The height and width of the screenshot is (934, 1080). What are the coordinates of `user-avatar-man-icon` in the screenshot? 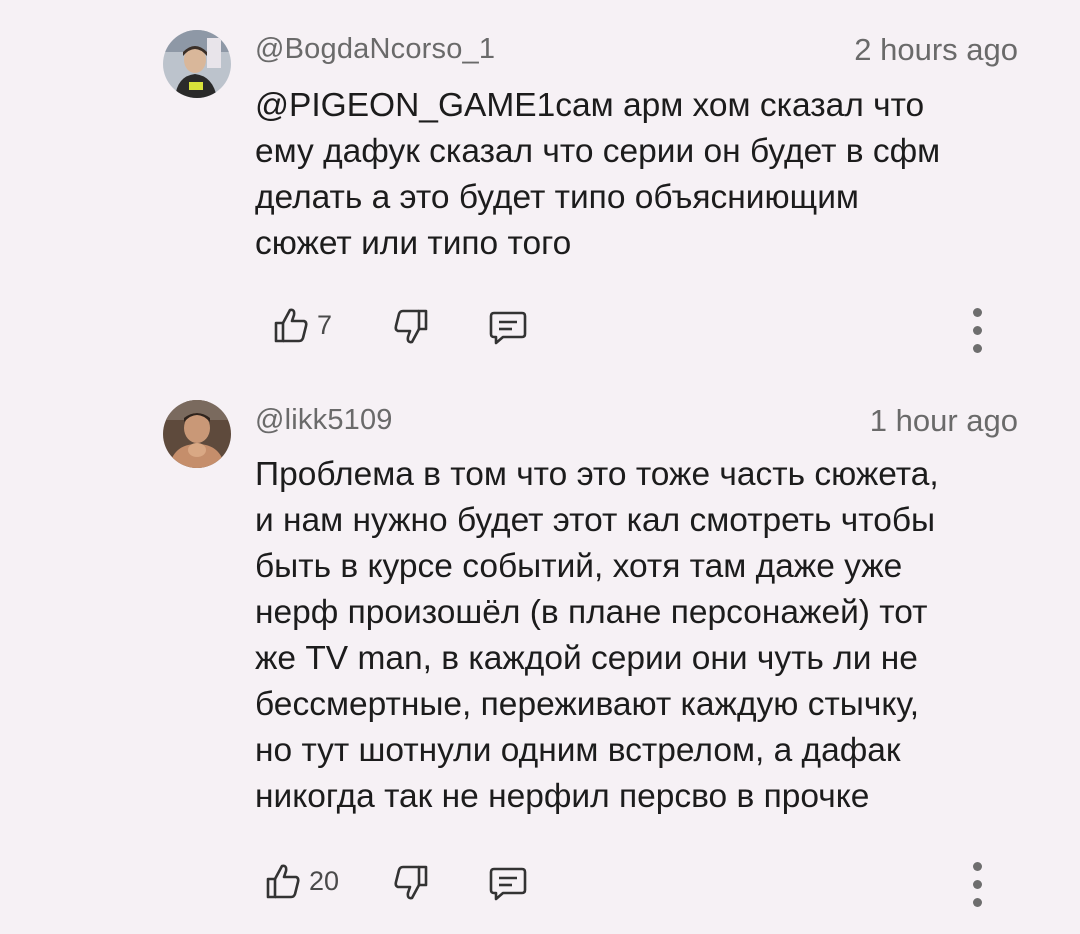 It's located at (197, 434).